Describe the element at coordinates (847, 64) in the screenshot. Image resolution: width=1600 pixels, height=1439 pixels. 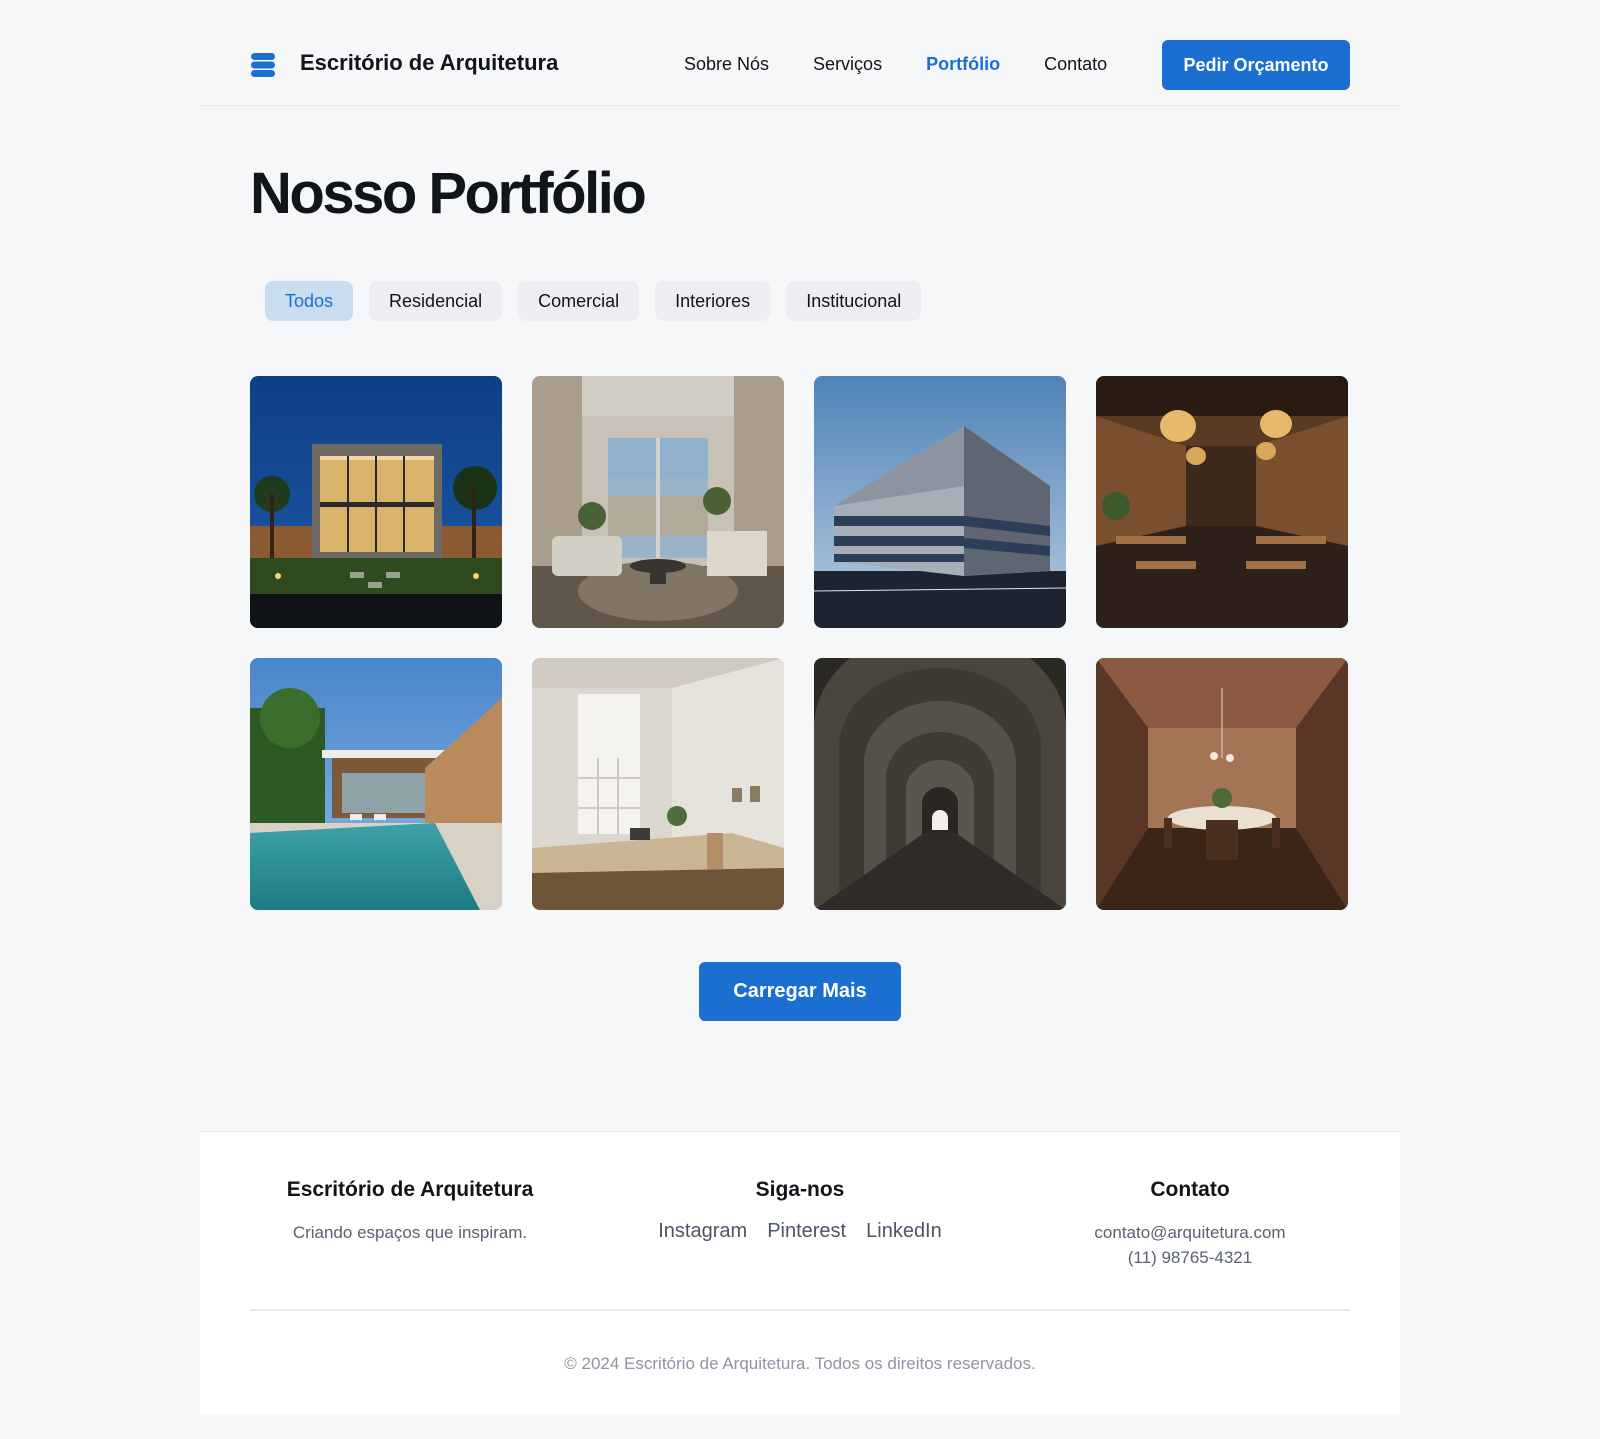
I see `nav-servicos: Serviços` at that location.